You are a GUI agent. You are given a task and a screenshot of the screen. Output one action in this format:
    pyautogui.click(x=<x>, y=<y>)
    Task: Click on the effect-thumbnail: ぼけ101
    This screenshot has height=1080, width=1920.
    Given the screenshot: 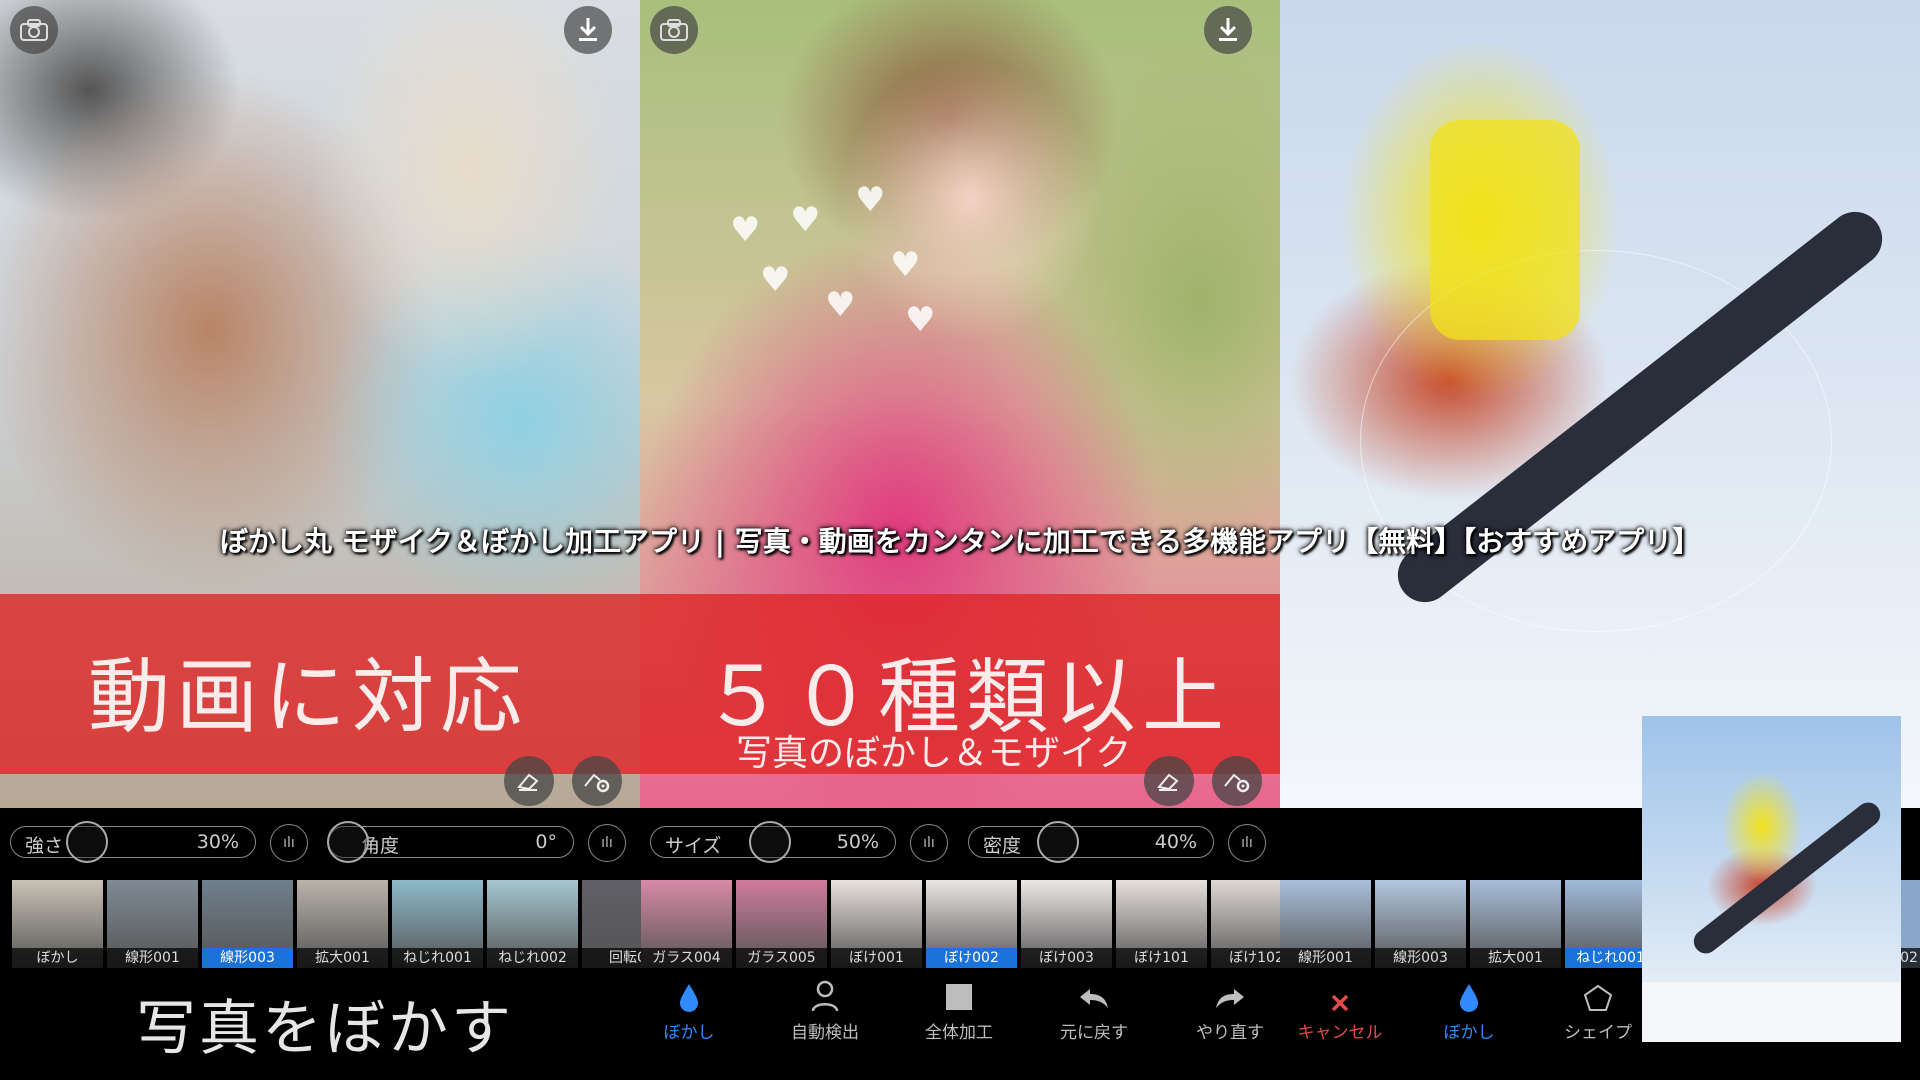 What is the action you would take?
    pyautogui.click(x=1161, y=924)
    